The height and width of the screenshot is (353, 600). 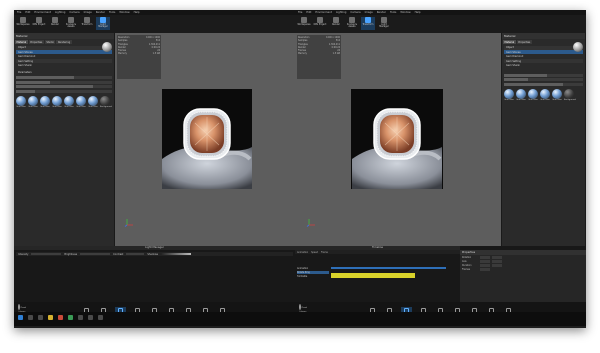 What do you see at coordinates (302, 252) in the screenshot?
I see `timeline-control: Animation` at bounding box center [302, 252].